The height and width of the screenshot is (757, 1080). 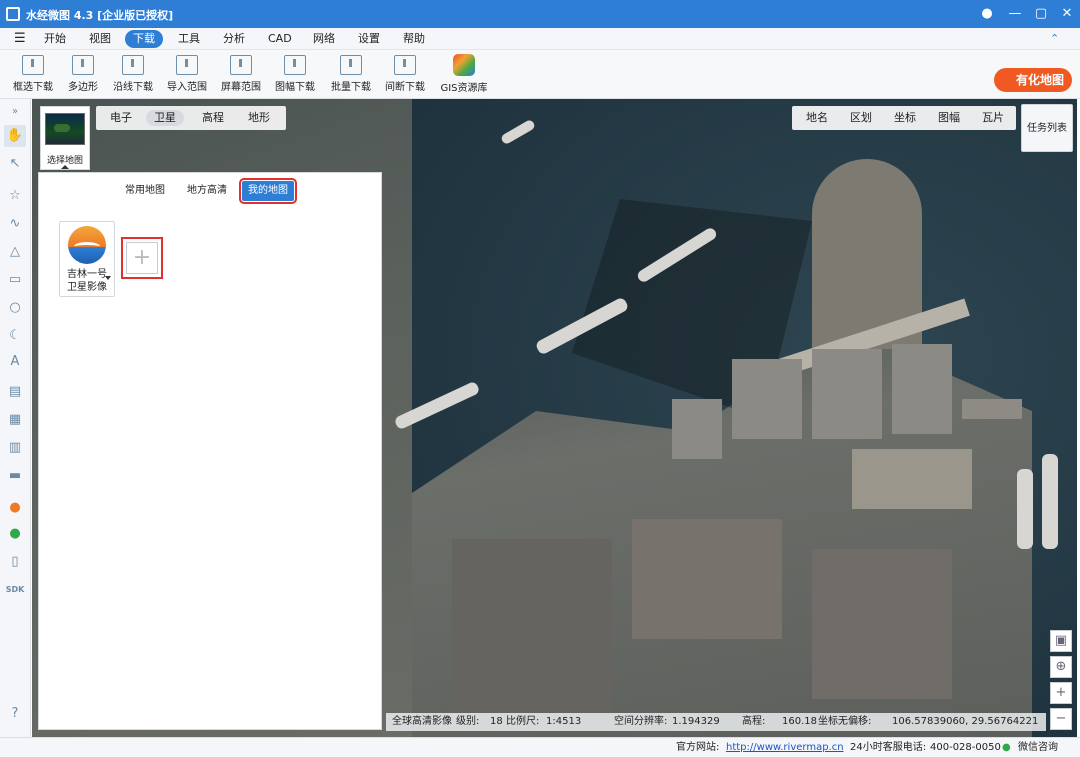 I want to click on menu-start: 开始, so click(x=55, y=39).